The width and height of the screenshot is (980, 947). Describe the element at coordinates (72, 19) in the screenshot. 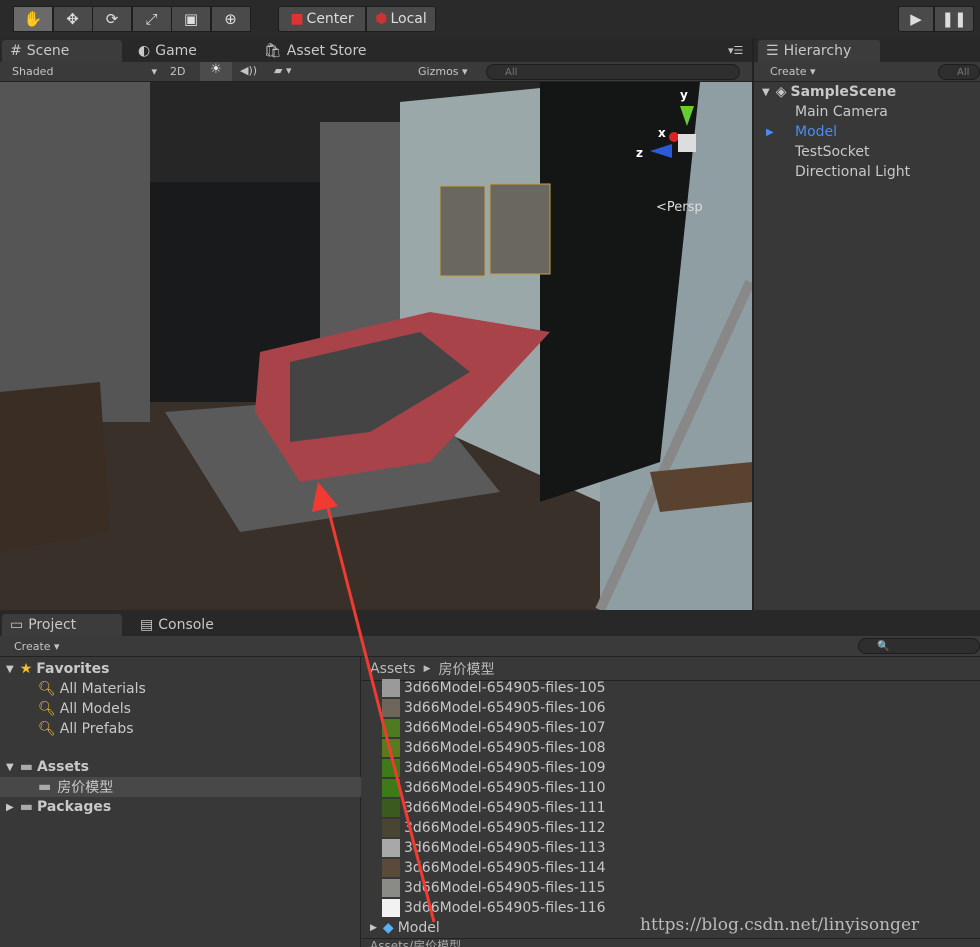

I see `tool-move-icon: ✥` at that location.